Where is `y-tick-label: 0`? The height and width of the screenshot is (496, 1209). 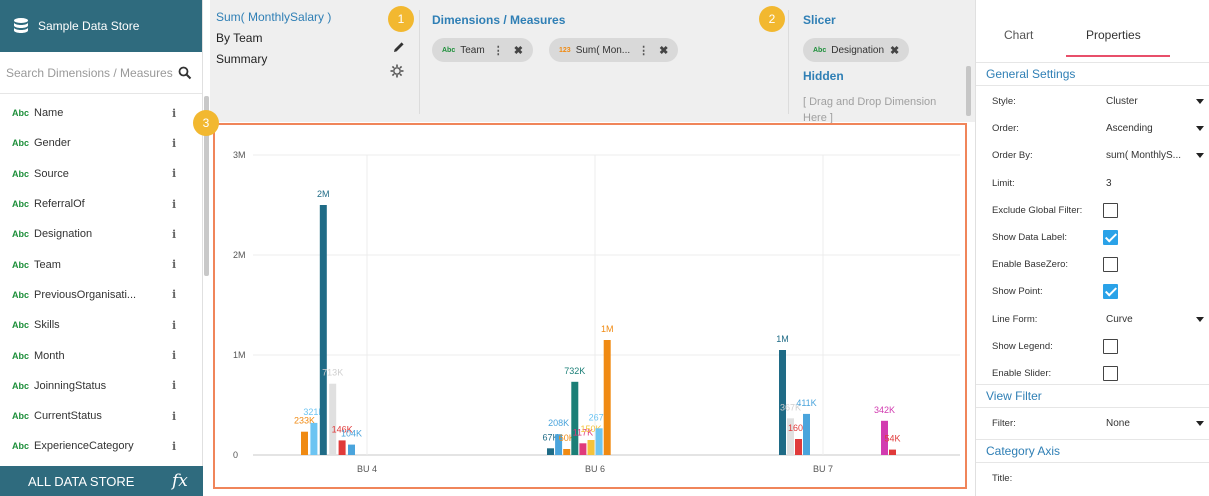 y-tick-label: 0 is located at coordinates (235, 455).